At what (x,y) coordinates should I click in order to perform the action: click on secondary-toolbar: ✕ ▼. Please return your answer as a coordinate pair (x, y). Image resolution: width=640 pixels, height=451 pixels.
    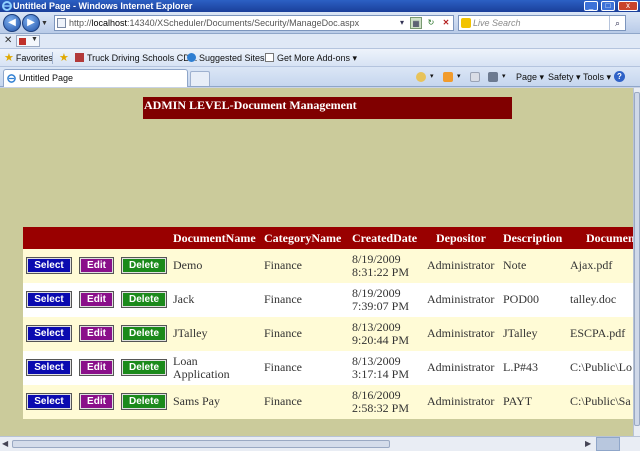
    Looking at the image, I should click on (320, 41).